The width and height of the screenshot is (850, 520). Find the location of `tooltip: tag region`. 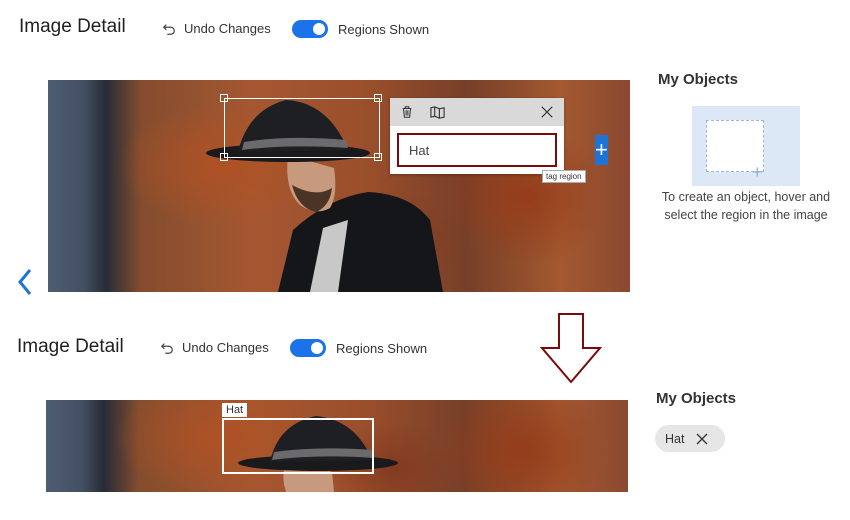

tooltip: tag region is located at coordinates (564, 176).